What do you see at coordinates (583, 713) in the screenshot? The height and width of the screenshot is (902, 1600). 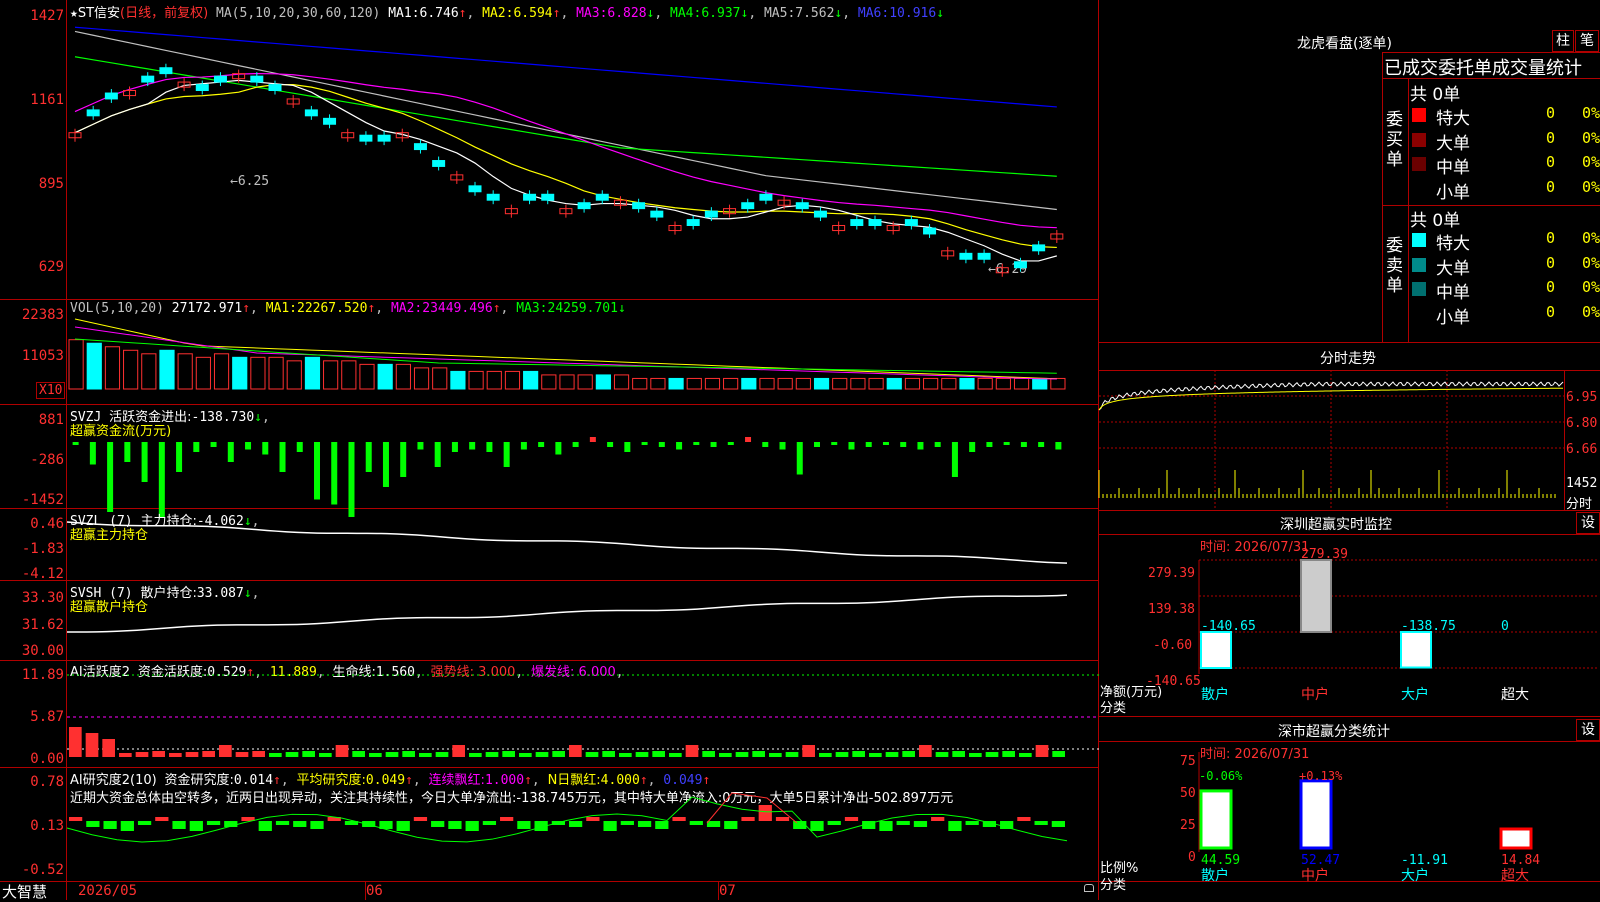 I see `ai-activity-chart` at bounding box center [583, 713].